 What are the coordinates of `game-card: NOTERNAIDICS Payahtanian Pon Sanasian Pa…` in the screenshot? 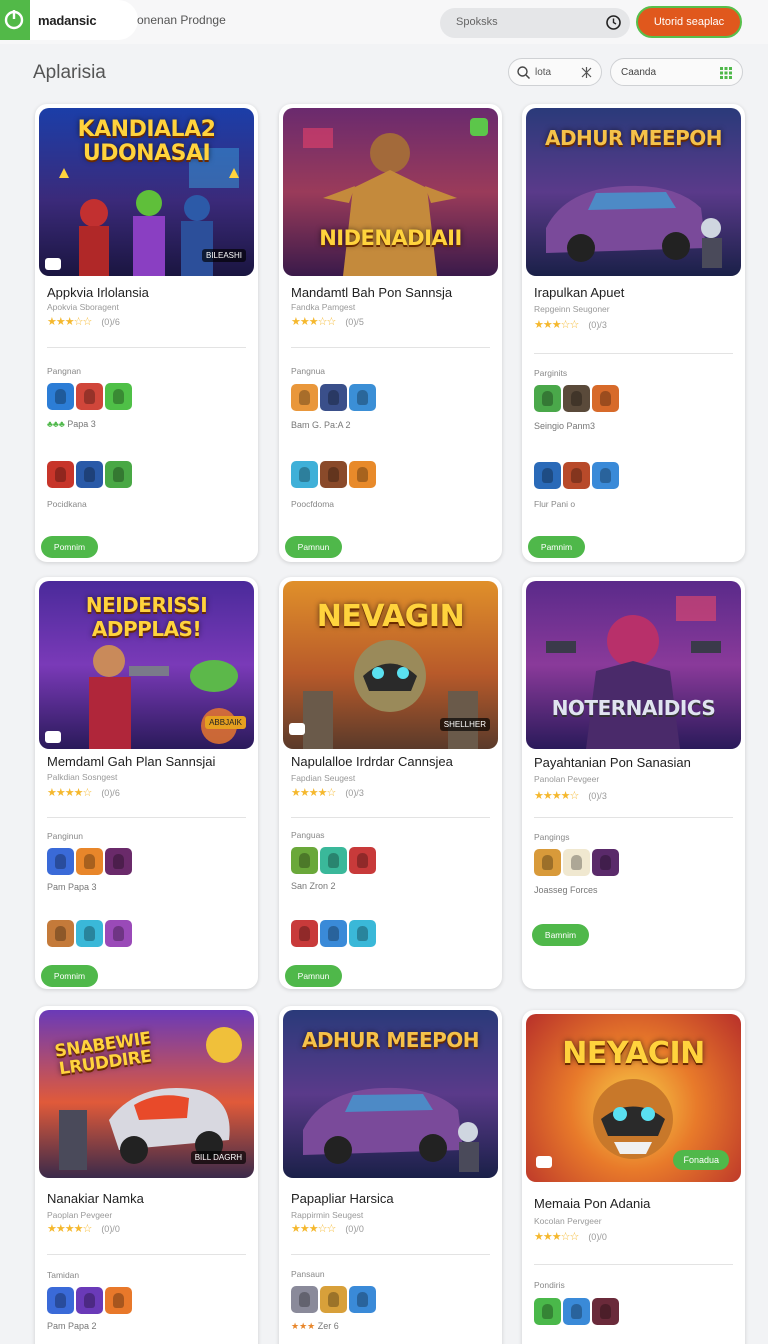 It's located at (633, 783).